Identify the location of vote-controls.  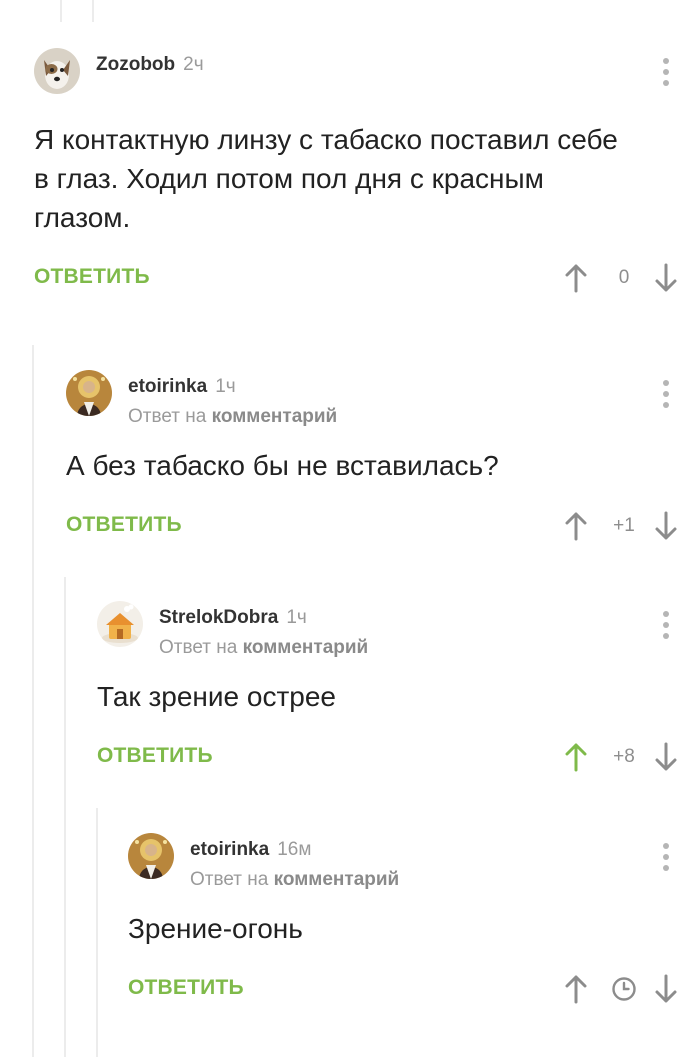
(632, 988).